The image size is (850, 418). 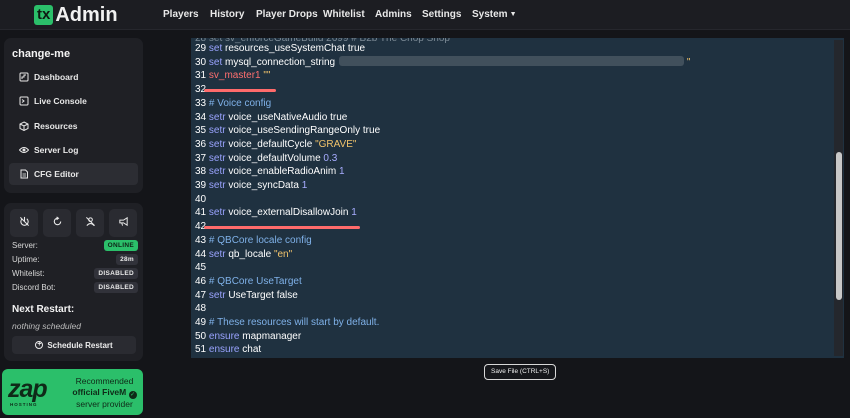 What do you see at coordinates (285, 48) in the screenshot?
I see `code-key: resources_useSystemChat` at bounding box center [285, 48].